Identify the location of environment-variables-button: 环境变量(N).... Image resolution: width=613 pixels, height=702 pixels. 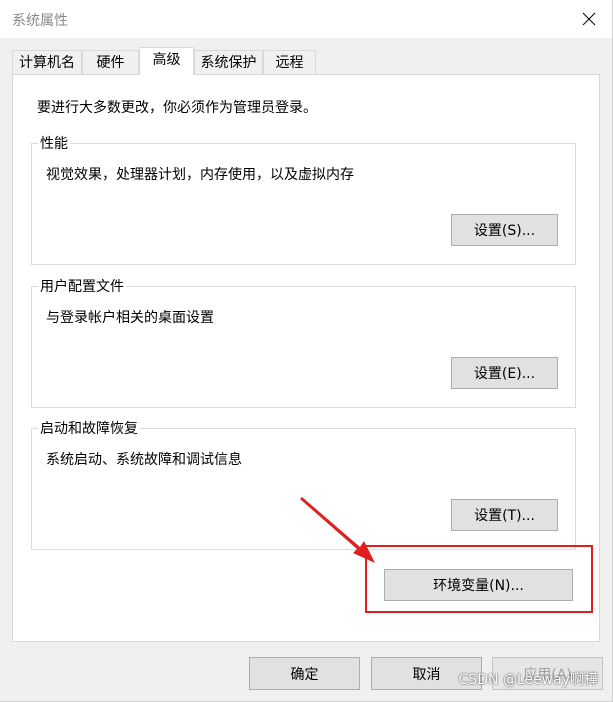
(478, 585).